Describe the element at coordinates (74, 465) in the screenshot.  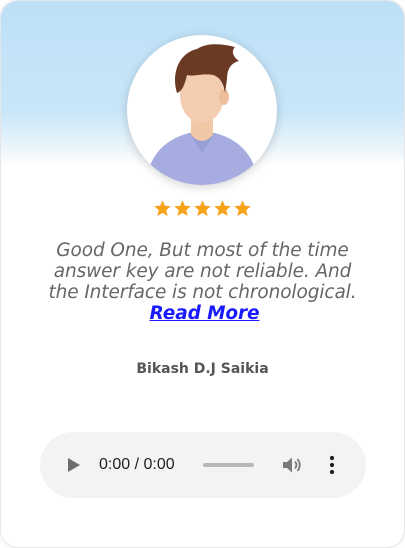
I see `play-icon` at that location.